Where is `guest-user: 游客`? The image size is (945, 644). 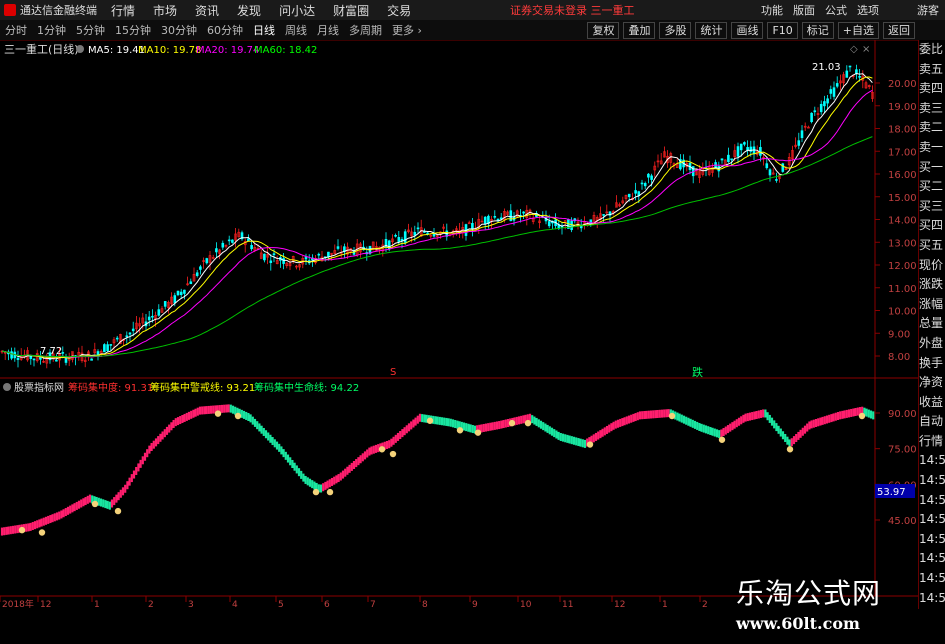
guest-user: 游客 is located at coordinates (928, 10).